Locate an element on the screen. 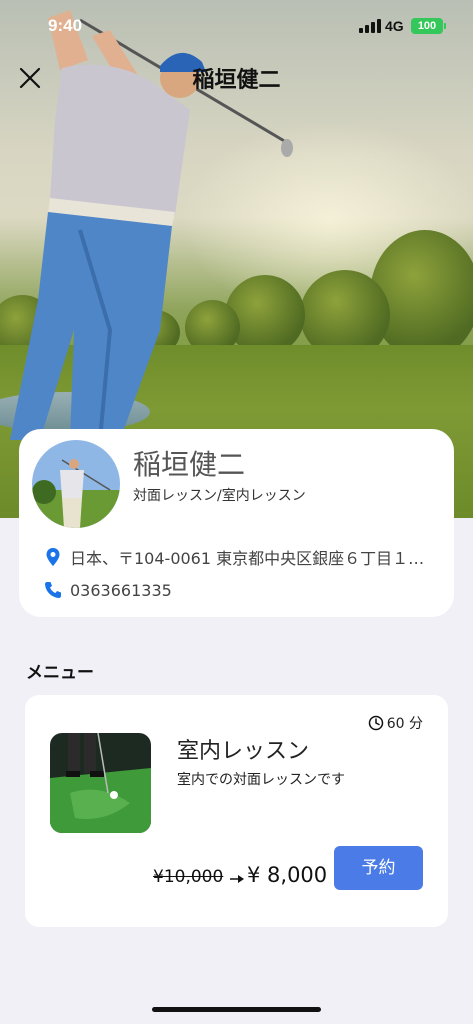 The height and width of the screenshot is (1024, 473). battery-indicator: 100 is located at coordinates (428, 26).